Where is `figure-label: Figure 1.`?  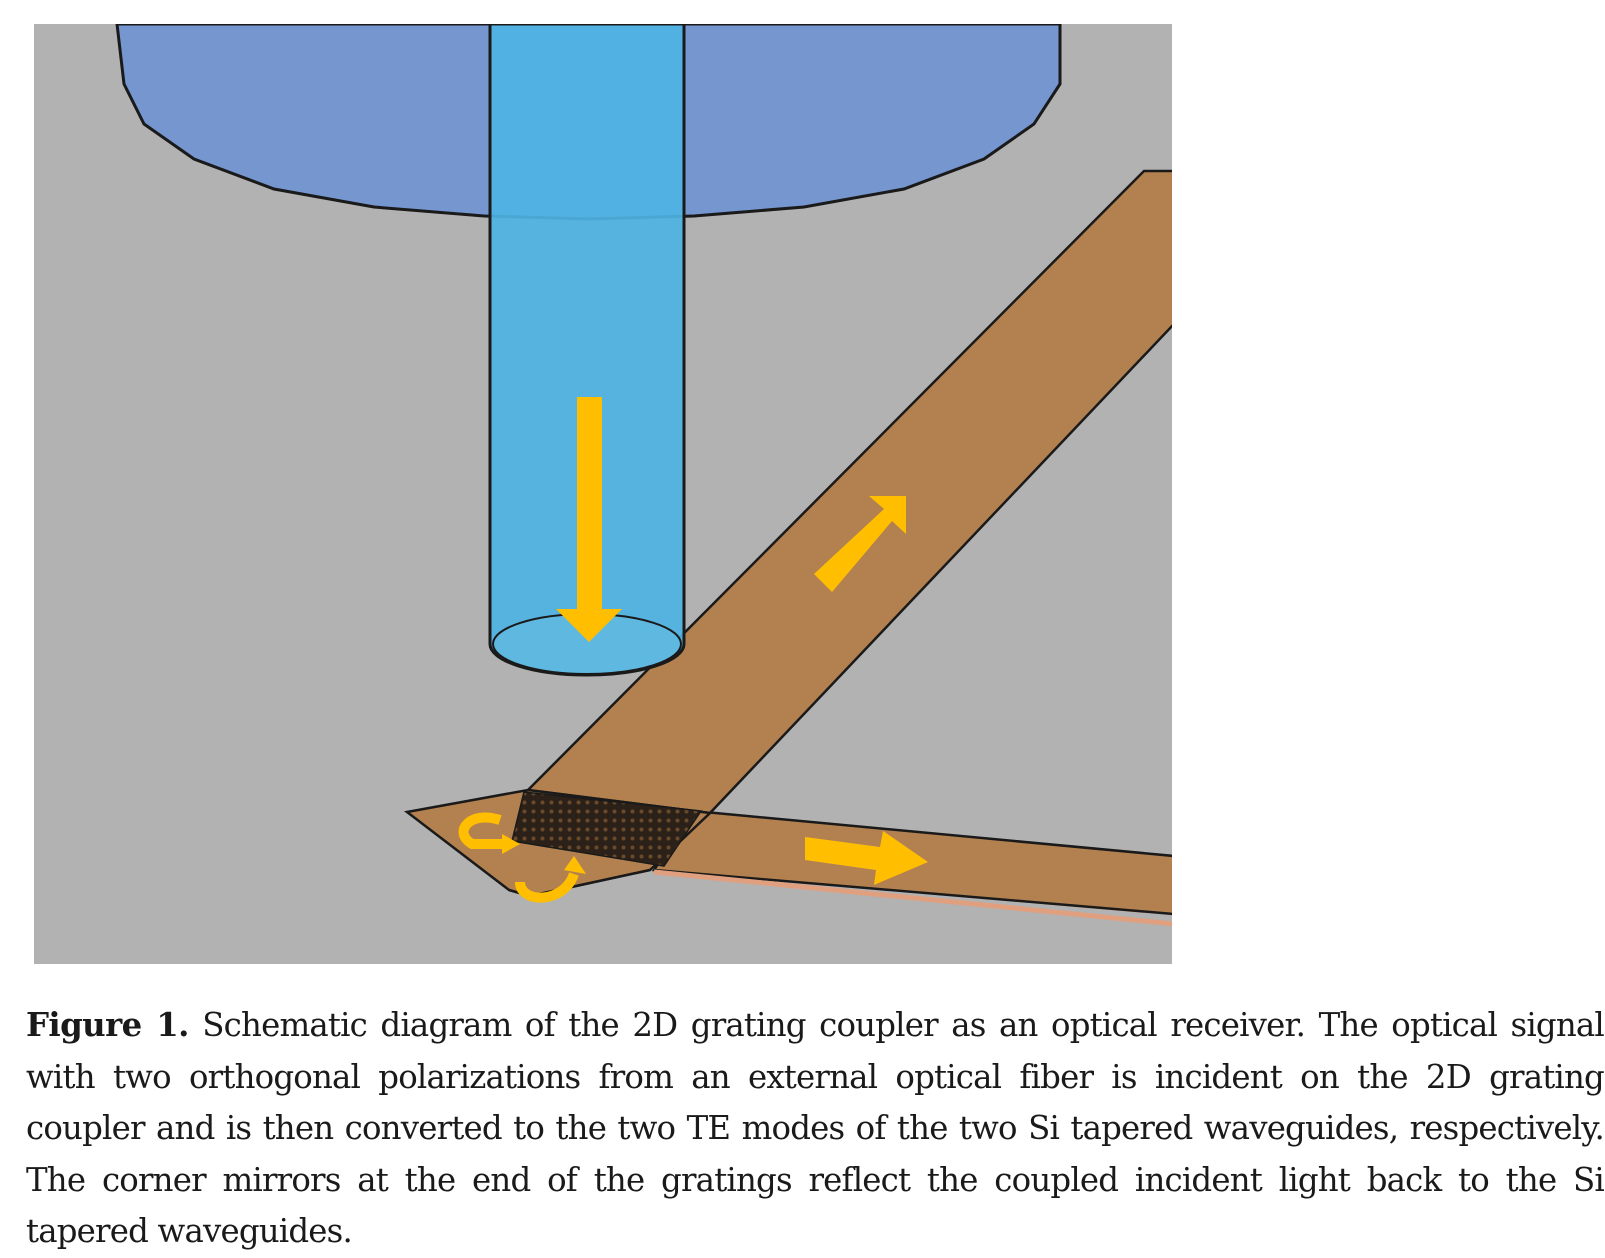 figure-label: Figure 1. is located at coordinates (107, 1025).